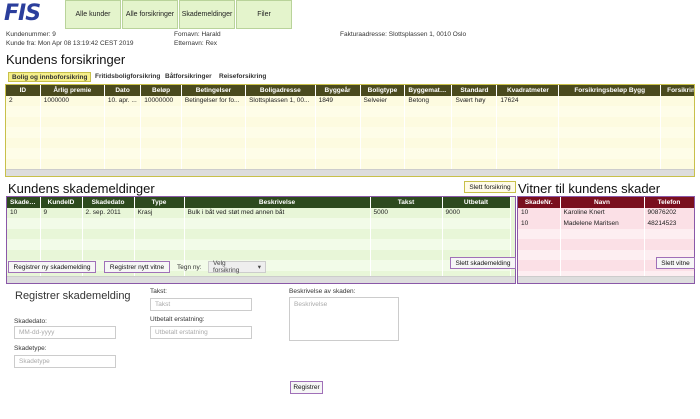 Image resolution: width=700 pixels, height=419 pixels. I want to click on register-witness-button: Registrer nytt vitne, so click(137, 267).